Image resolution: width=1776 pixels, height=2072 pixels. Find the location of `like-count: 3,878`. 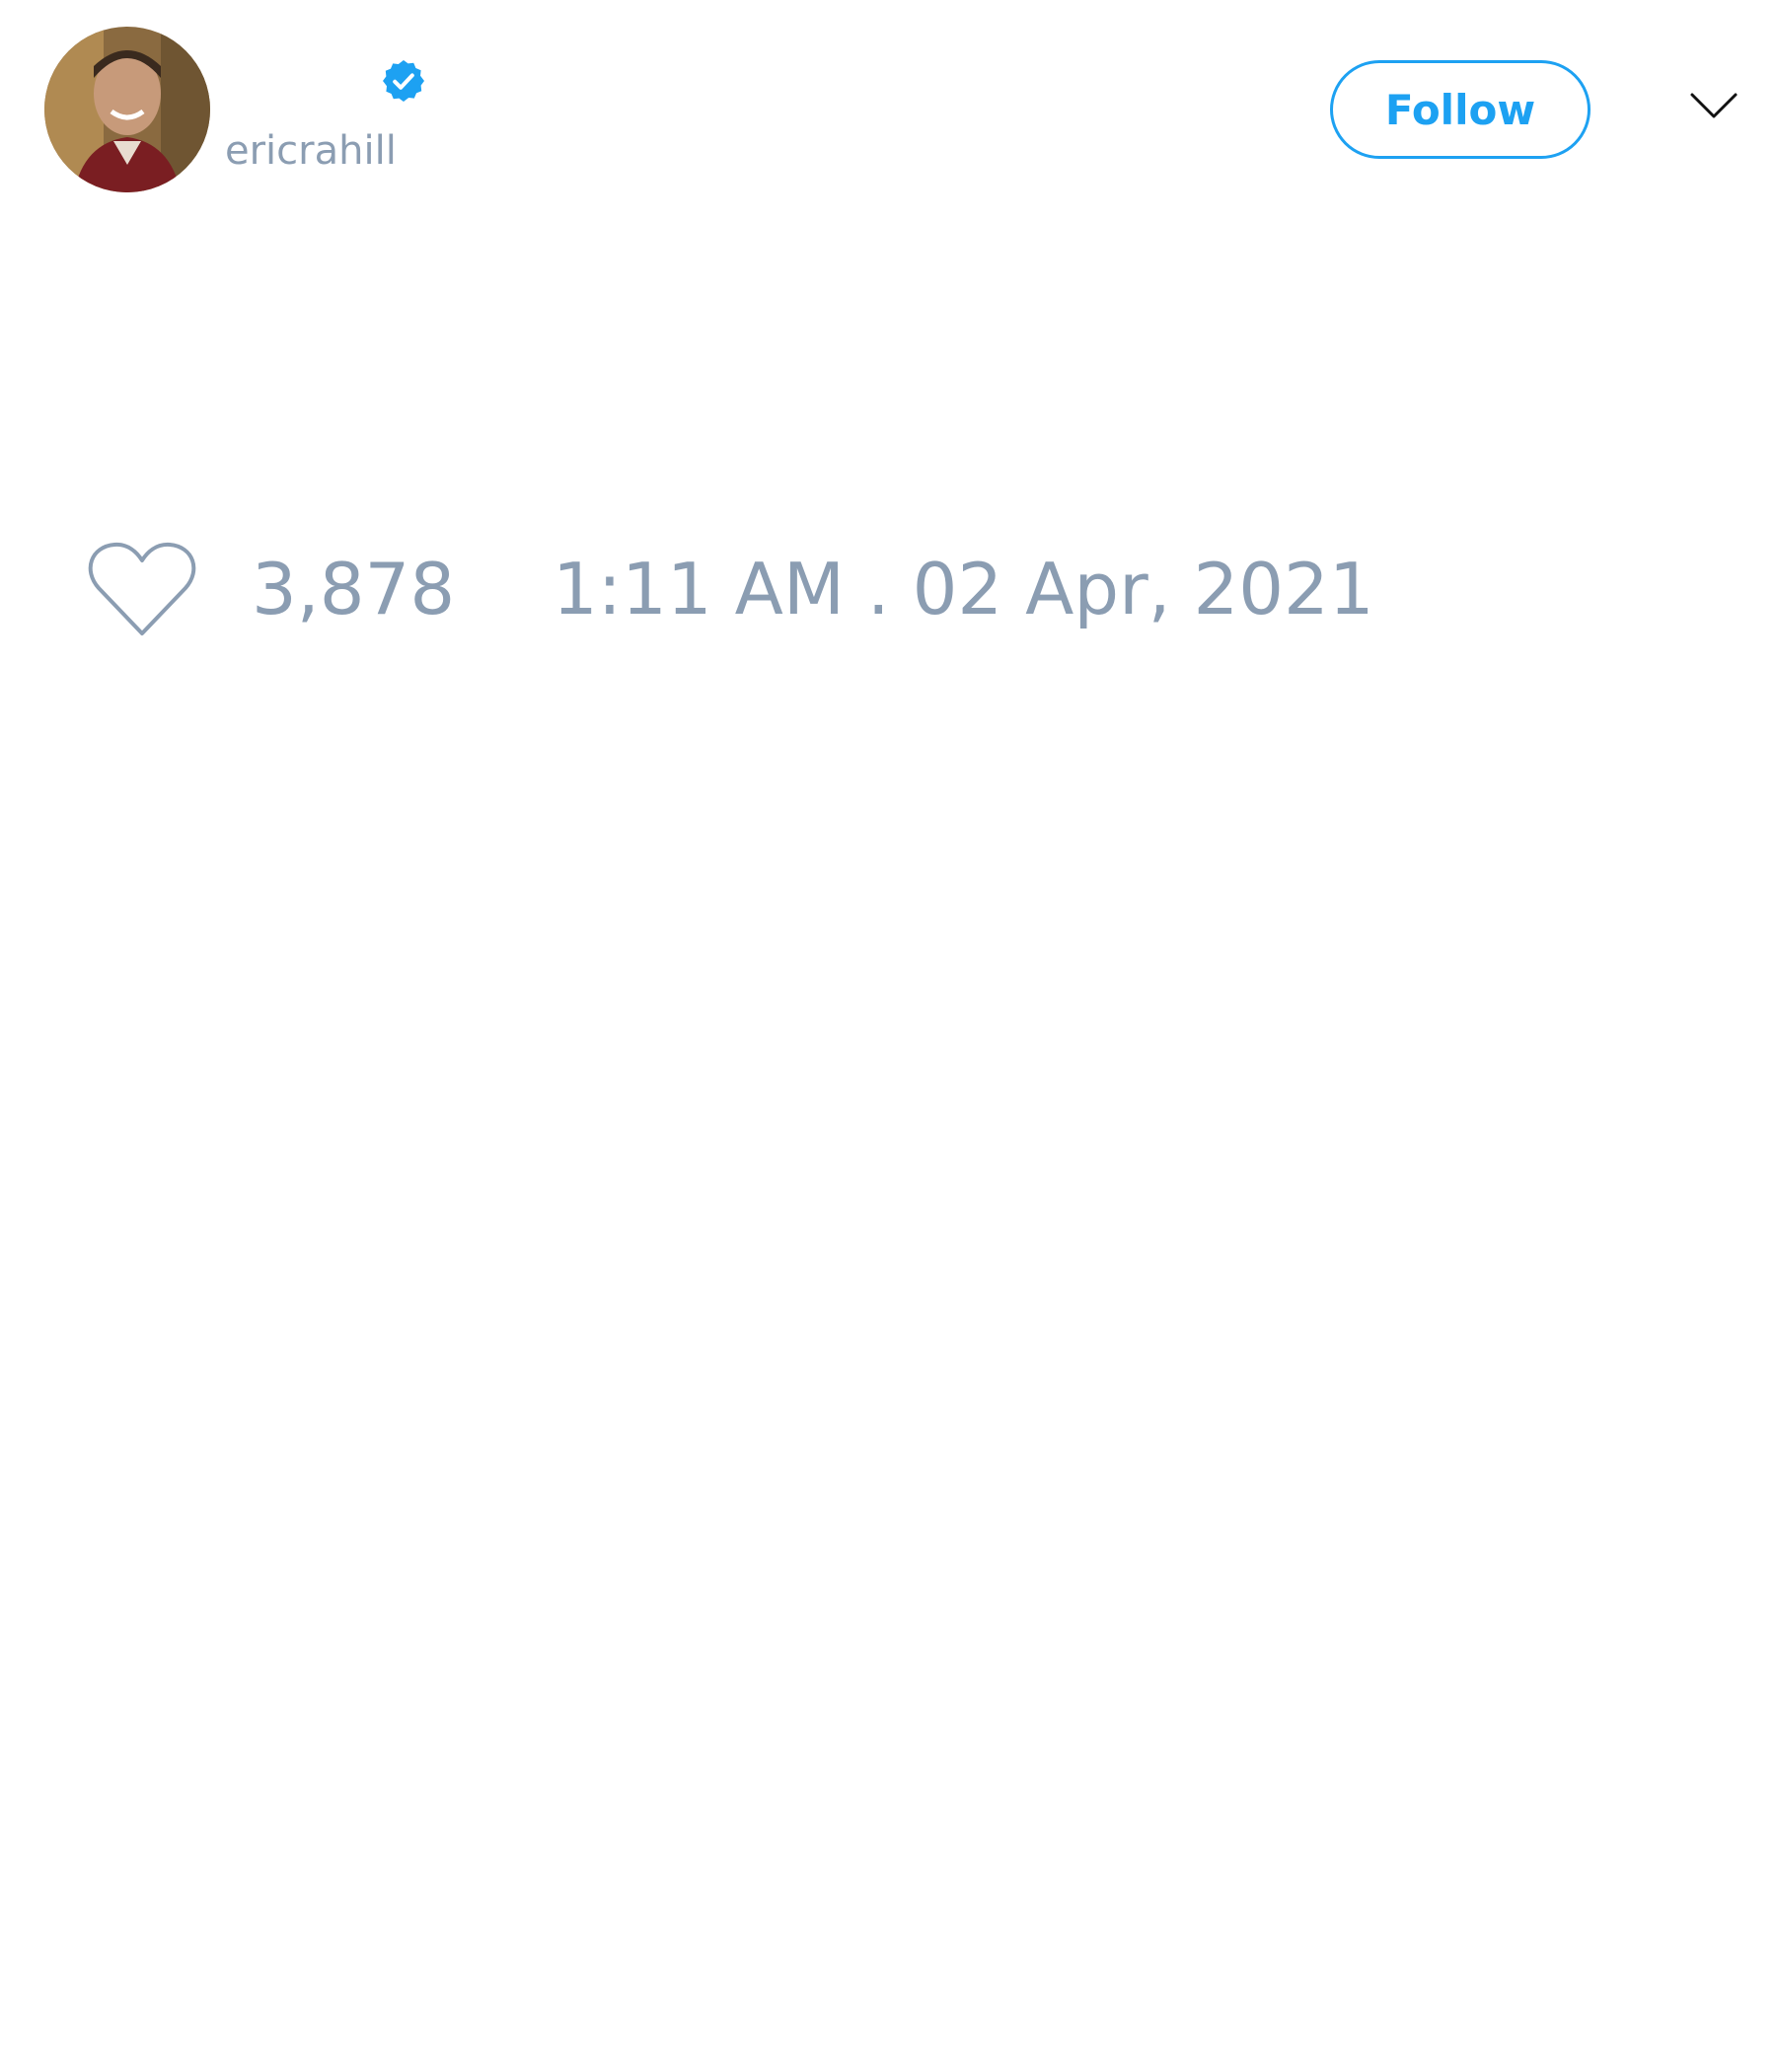

like-count: 3,878 is located at coordinates (354, 589).